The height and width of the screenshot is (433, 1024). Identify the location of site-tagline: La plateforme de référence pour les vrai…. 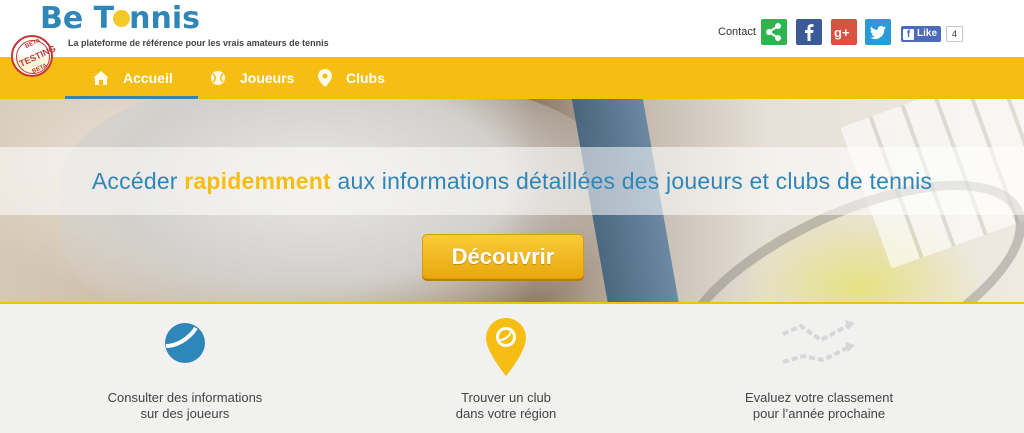
(198, 43).